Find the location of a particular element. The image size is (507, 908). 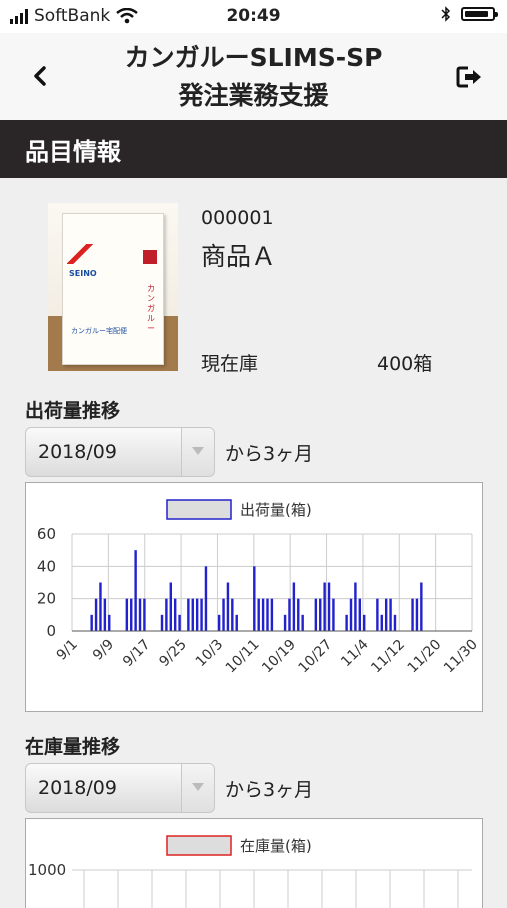

shipment-range-text: から3ヶ月 is located at coordinates (269, 454).